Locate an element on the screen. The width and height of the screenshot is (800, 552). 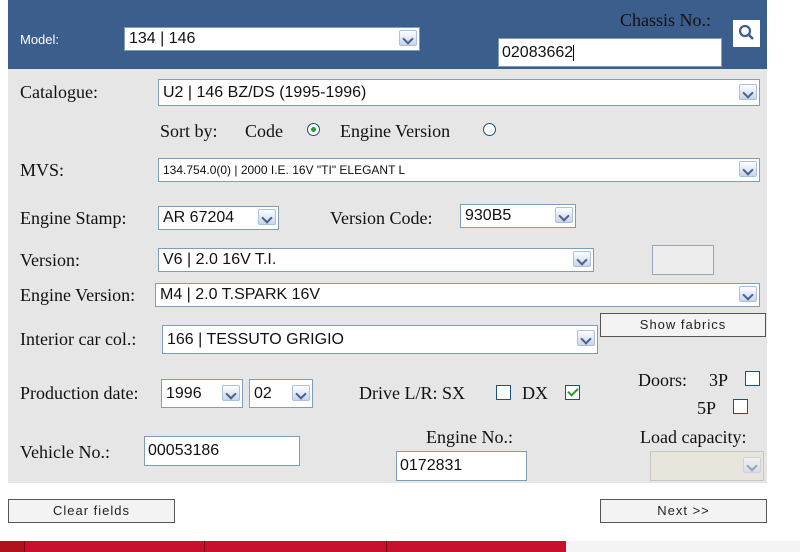
catalogue-select: U2 | 146 BZ/DS (1995-1996) is located at coordinates (459, 92).